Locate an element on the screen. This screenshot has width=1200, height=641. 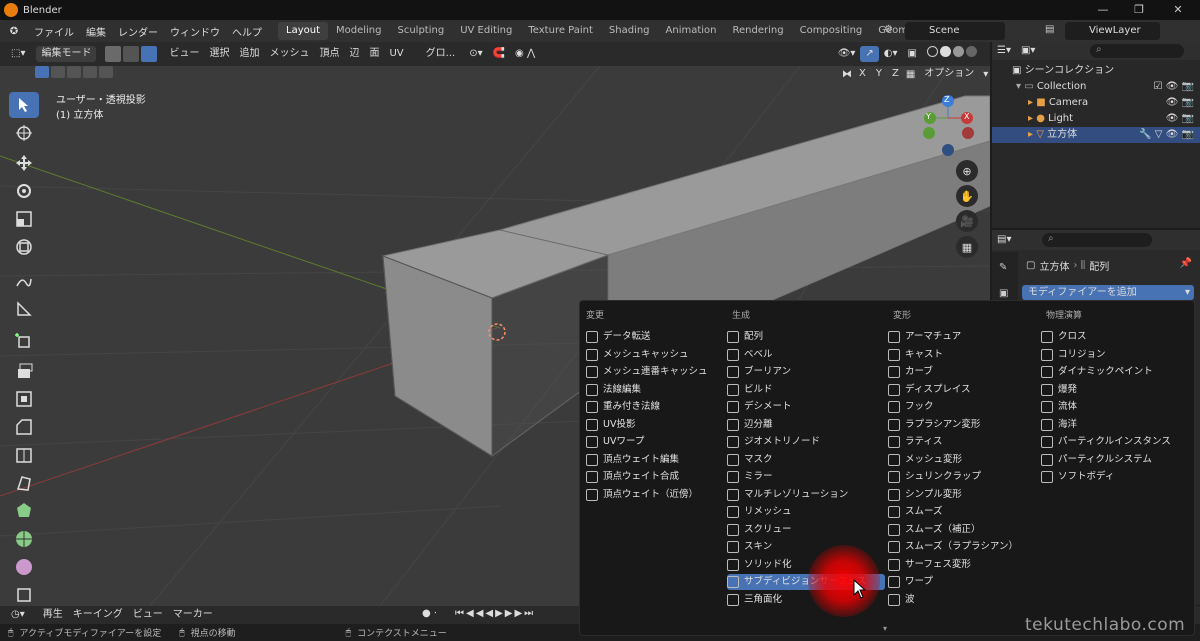
scene-collection-row: ▣ シーンコレクション is located at coordinates (1096, 71).